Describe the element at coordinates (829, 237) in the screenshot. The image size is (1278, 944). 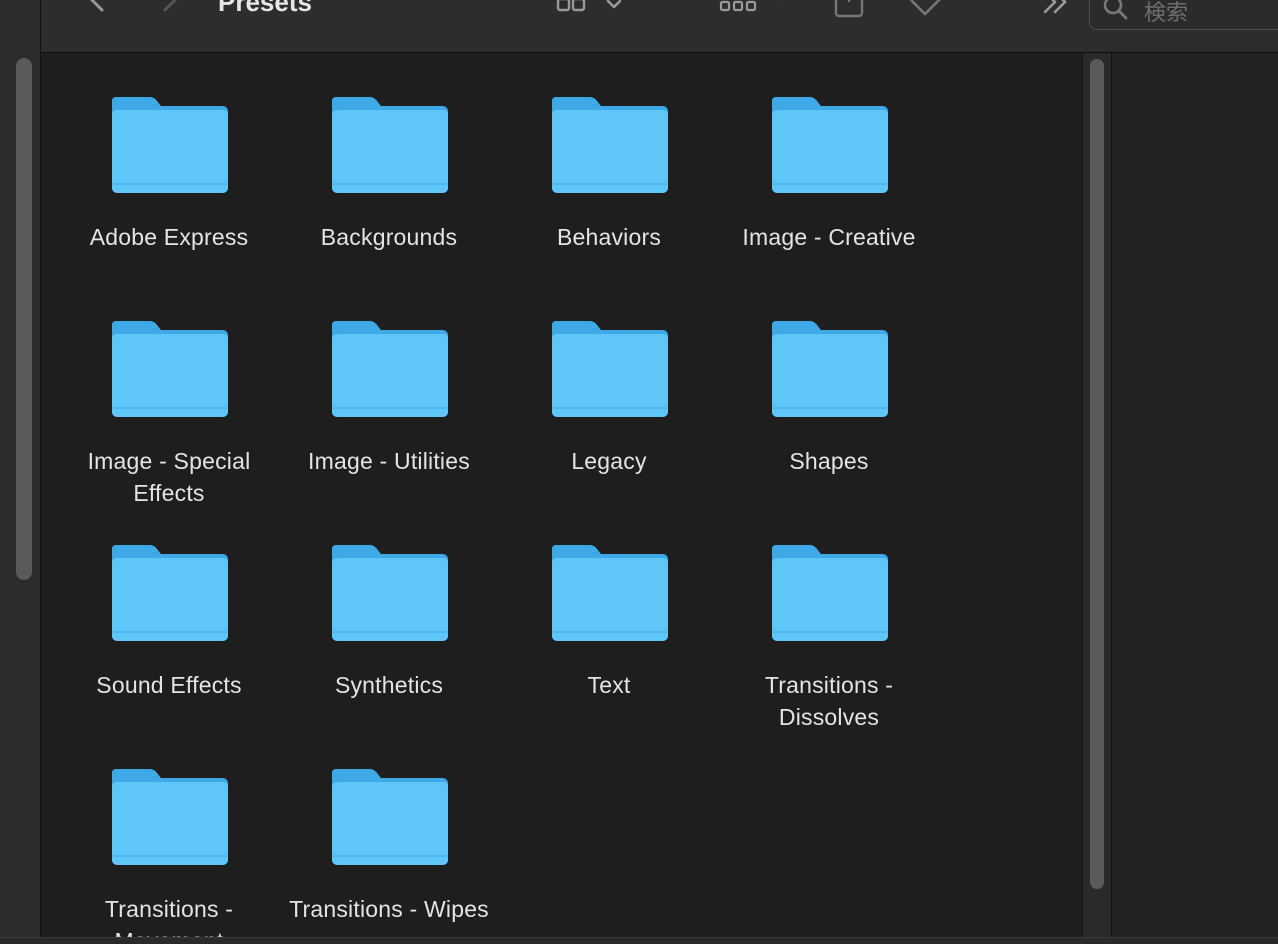
I see `folder-label: Image - Creative` at that location.